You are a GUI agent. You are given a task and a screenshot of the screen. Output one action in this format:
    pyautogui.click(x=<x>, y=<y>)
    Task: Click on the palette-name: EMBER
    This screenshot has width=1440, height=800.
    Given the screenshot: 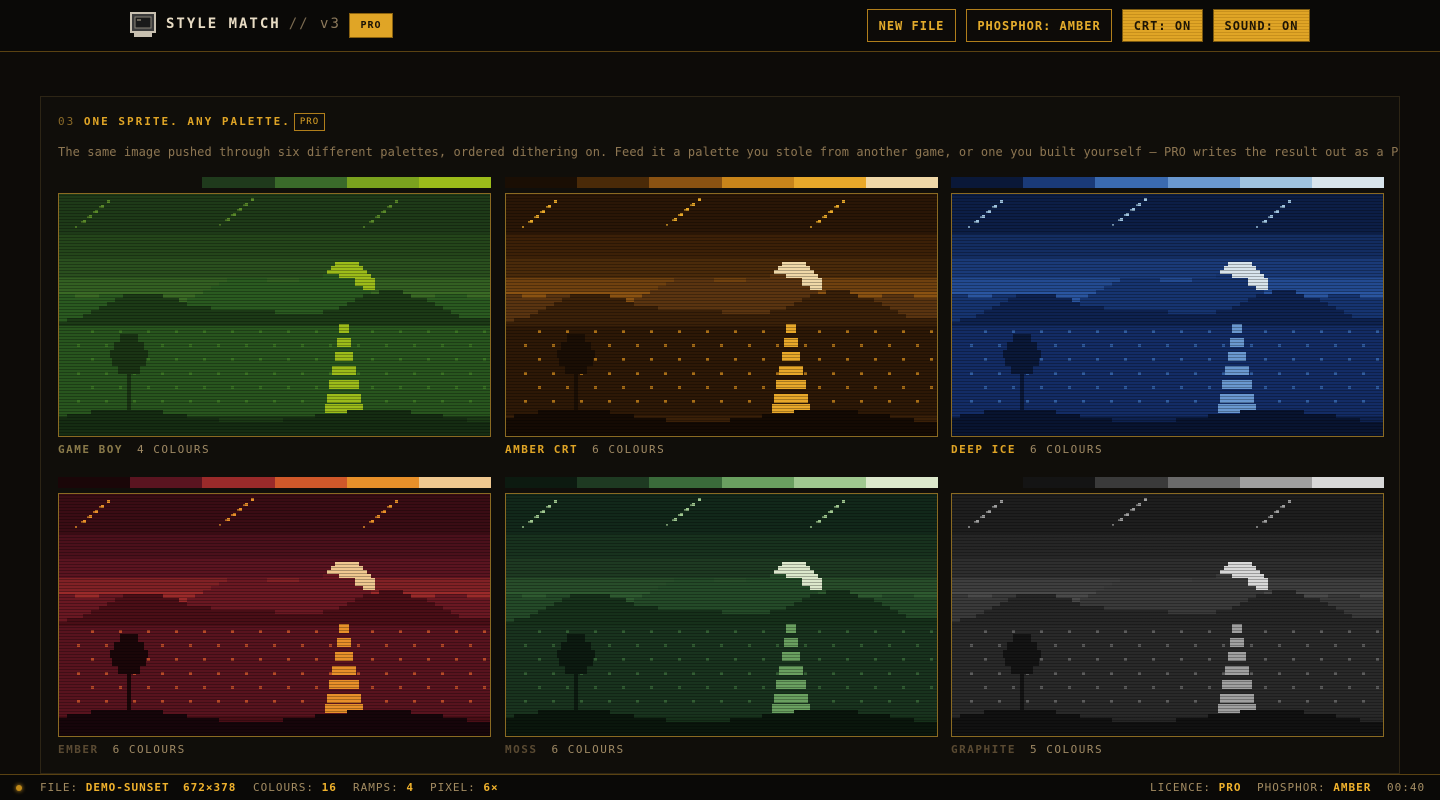 What is the action you would take?
    pyautogui.click(x=78, y=749)
    